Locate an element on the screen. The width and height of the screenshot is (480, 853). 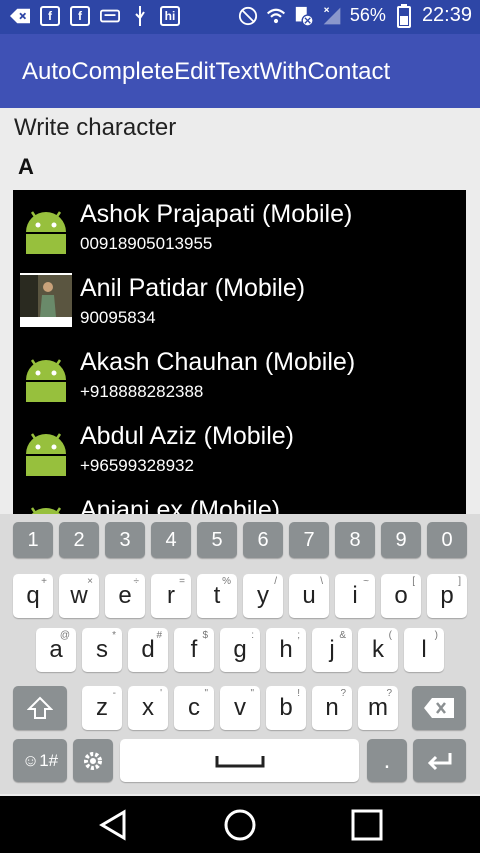
key-hint: / is located at coordinates (275, 581).